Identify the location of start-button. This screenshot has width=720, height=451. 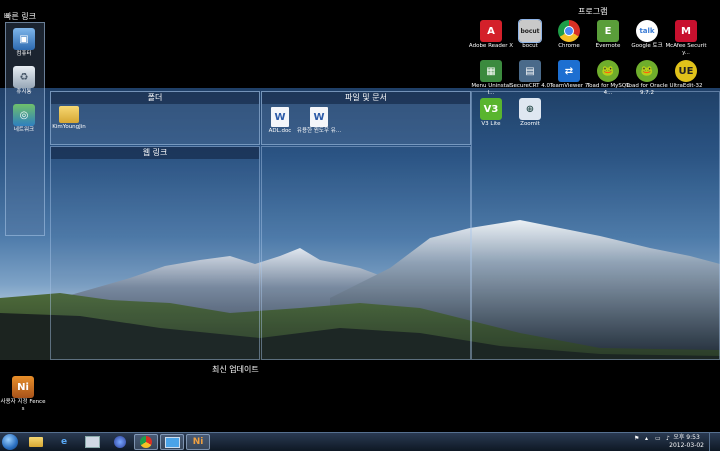
(10, 442).